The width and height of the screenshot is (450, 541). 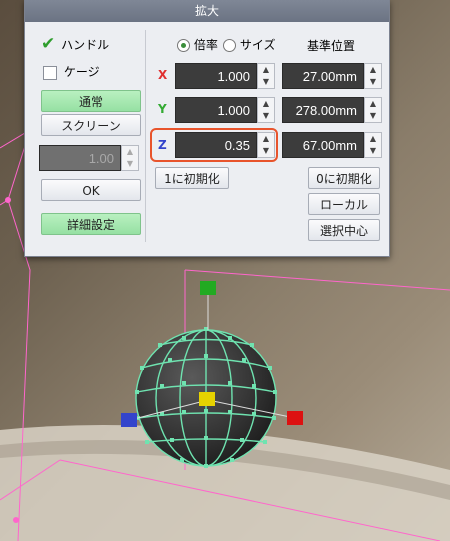 I want to click on handle-blue, so click(x=129, y=420).